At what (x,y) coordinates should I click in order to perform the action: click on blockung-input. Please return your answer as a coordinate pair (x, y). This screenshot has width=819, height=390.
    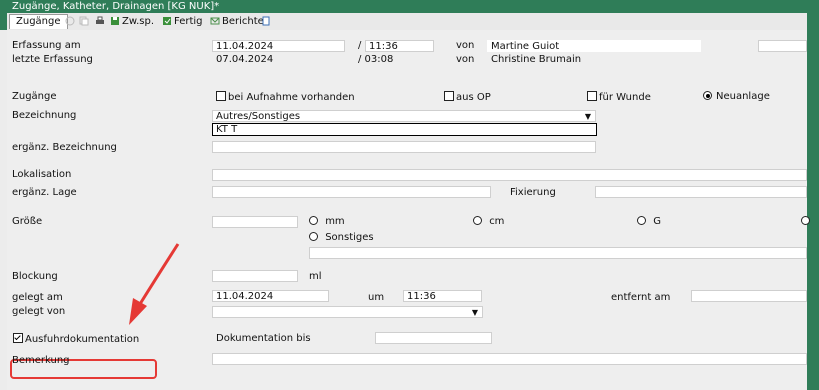
    Looking at the image, I should click on (255, 276).